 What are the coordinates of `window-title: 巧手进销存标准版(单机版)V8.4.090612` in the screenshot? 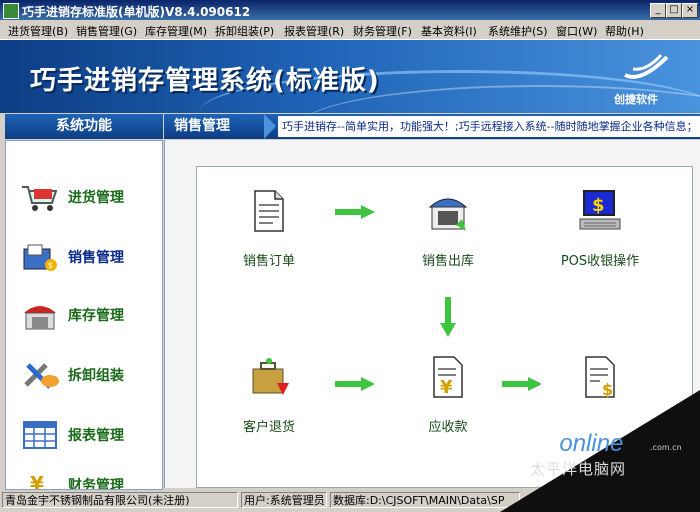 It's located at (136, 12).